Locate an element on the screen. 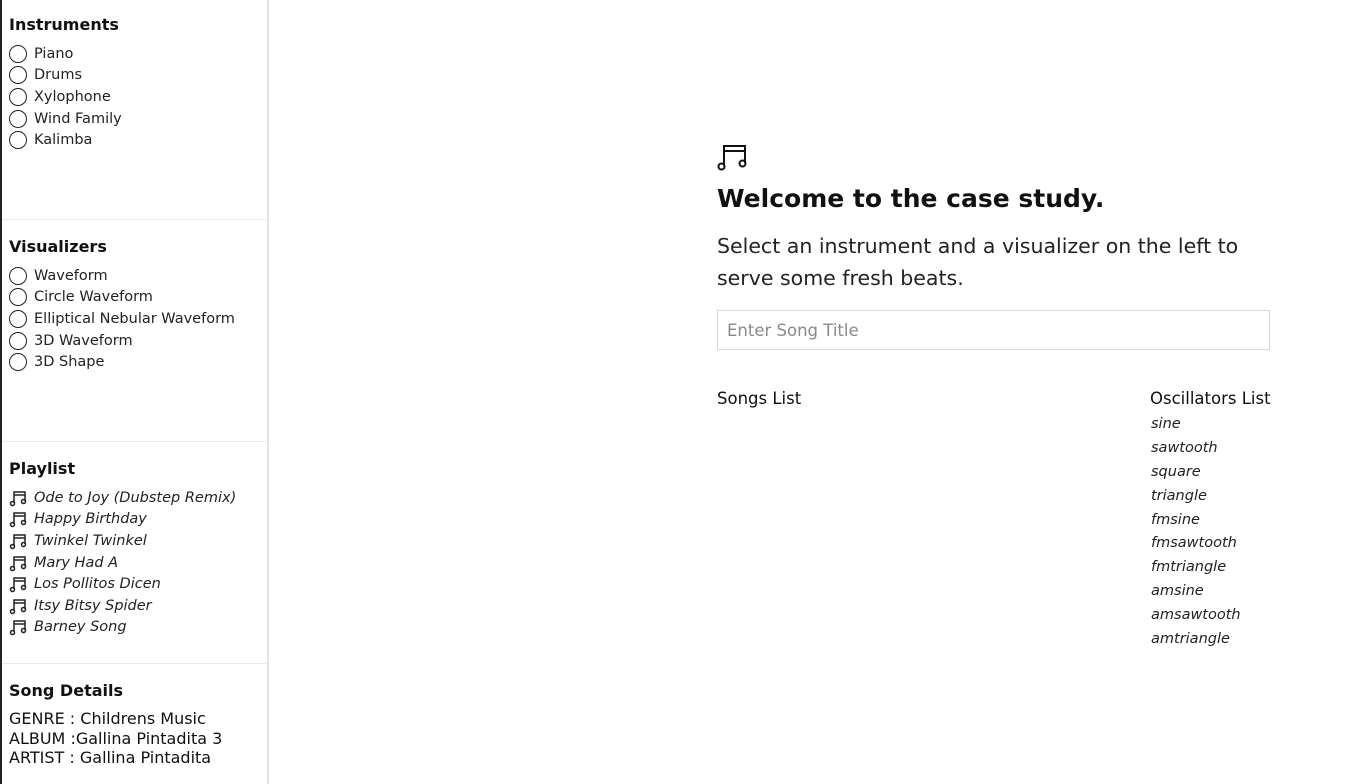  playlist-item: Ode to Joy (Dubstep Remix) is located at coordinates (138, 498).